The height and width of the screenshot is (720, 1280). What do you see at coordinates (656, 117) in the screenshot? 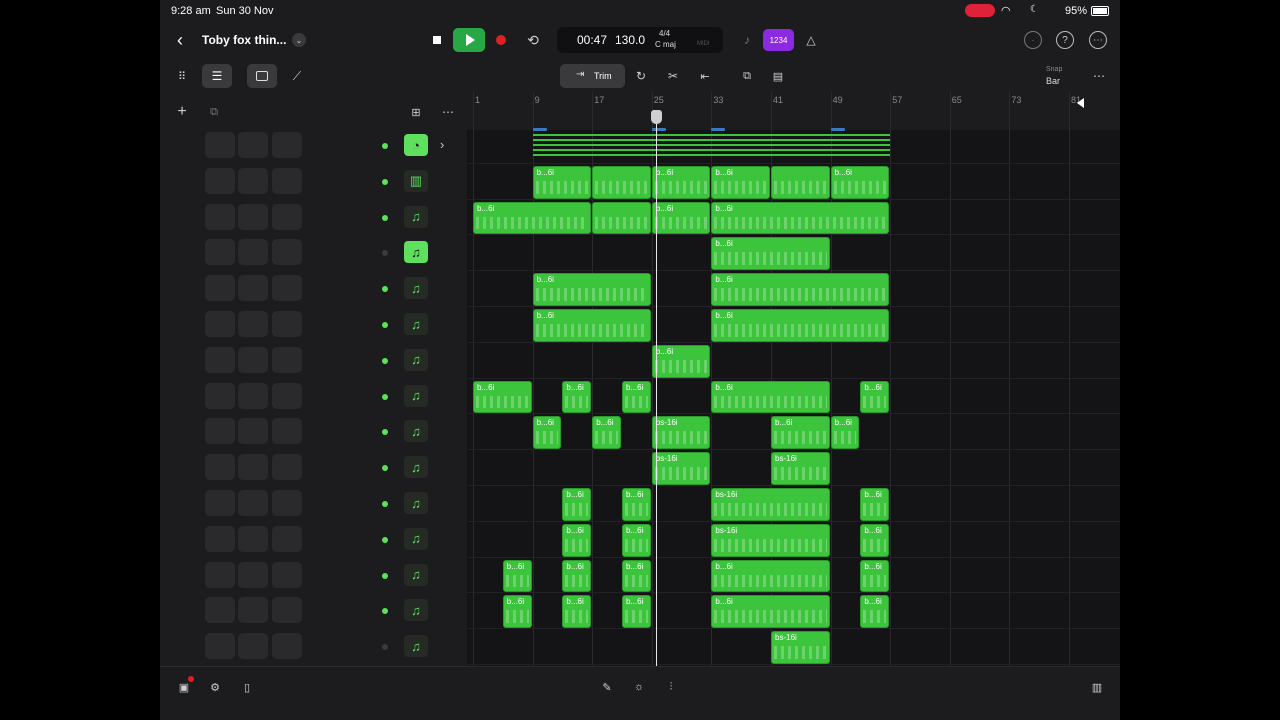
I see `playhead-handle` at bounding box center [656, 117].